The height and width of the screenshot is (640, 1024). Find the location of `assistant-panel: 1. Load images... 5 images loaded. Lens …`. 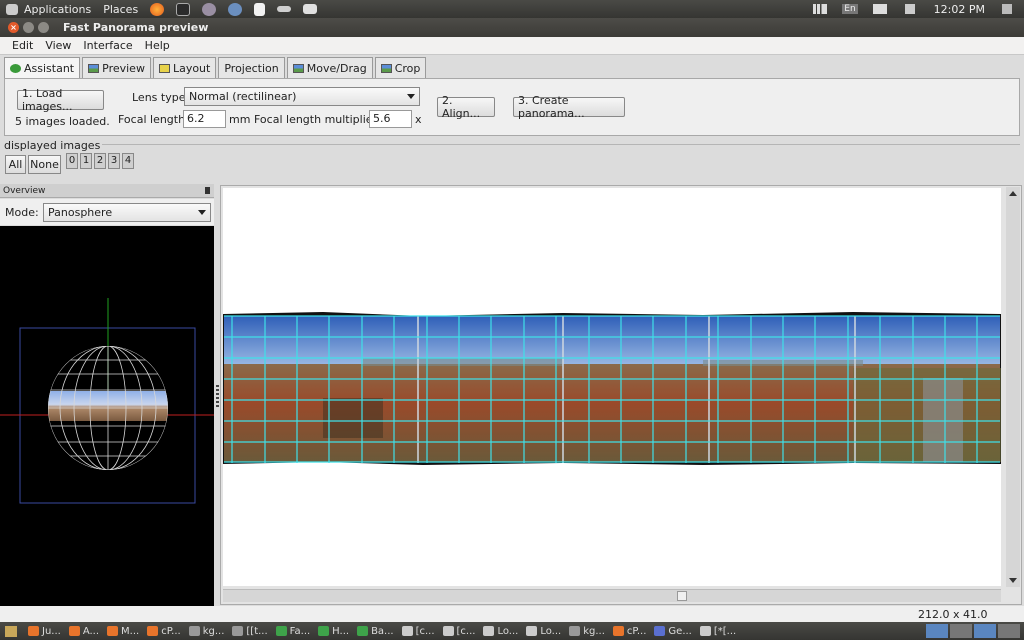

assistant-panel: 1. Load images... 5 images loaded. Lens … is located at coordinates (512, 107).